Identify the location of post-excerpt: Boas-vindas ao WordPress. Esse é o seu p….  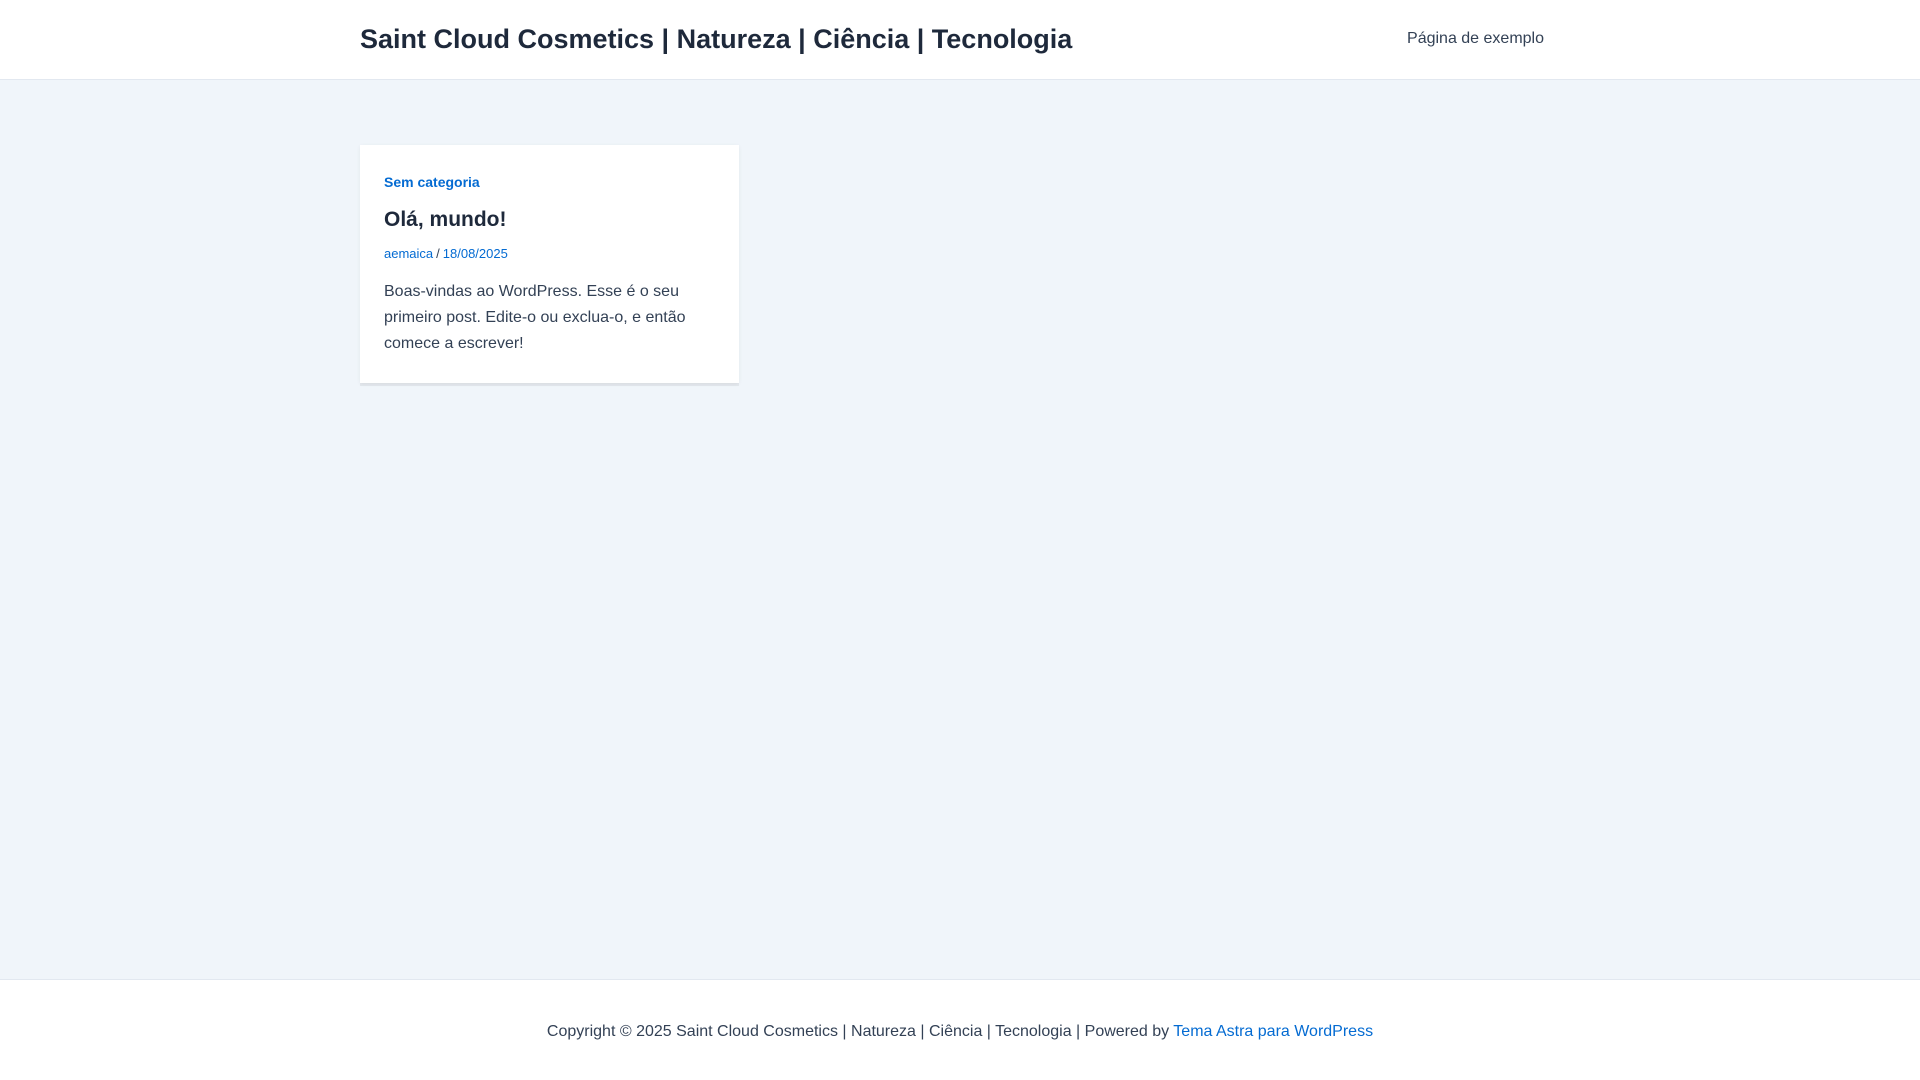
(535, 317).